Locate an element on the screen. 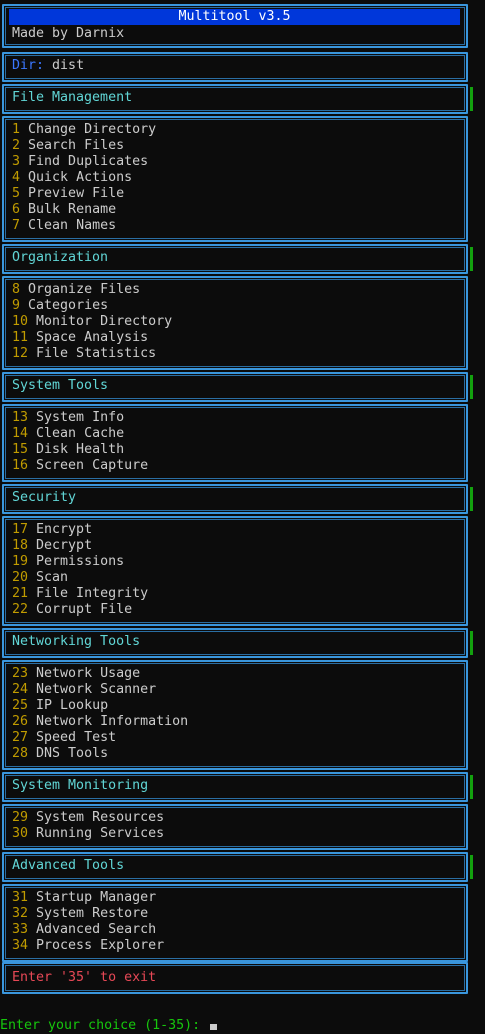  menu-item-number: 21 is located at coordinates (20, 593).